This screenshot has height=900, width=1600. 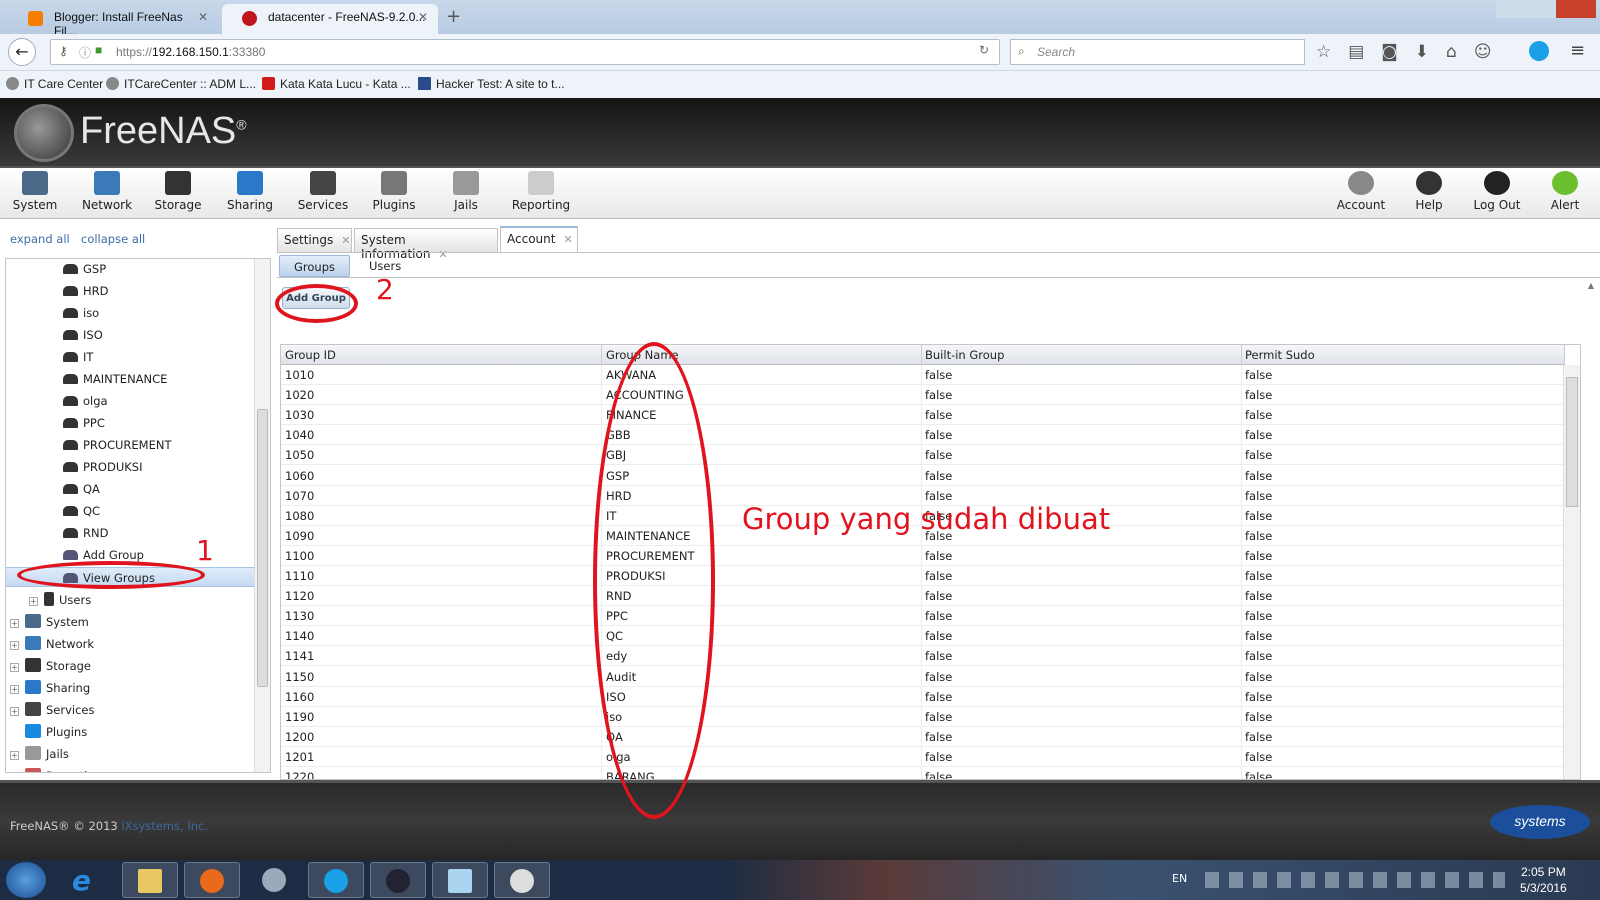 What do you see at coordinates (922, 656) in the screenshot?
I see `table-row: 1141 edy false false` at bounding box center [922, 656].